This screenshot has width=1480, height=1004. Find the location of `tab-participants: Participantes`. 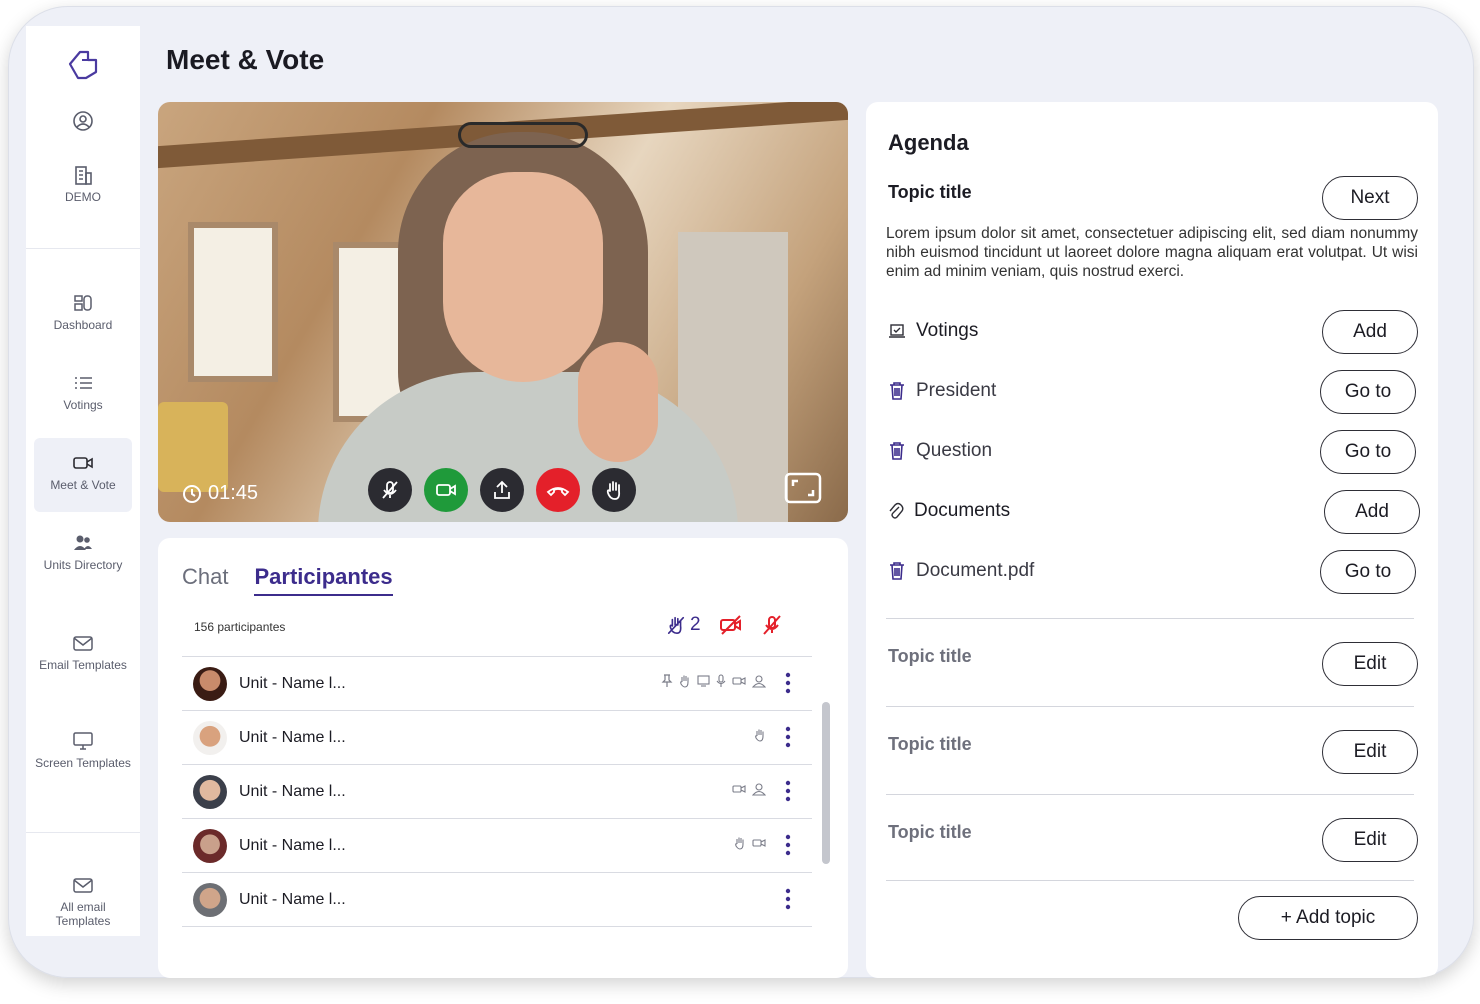

tab-participants: Participantes is located at coordinates (323, 580).